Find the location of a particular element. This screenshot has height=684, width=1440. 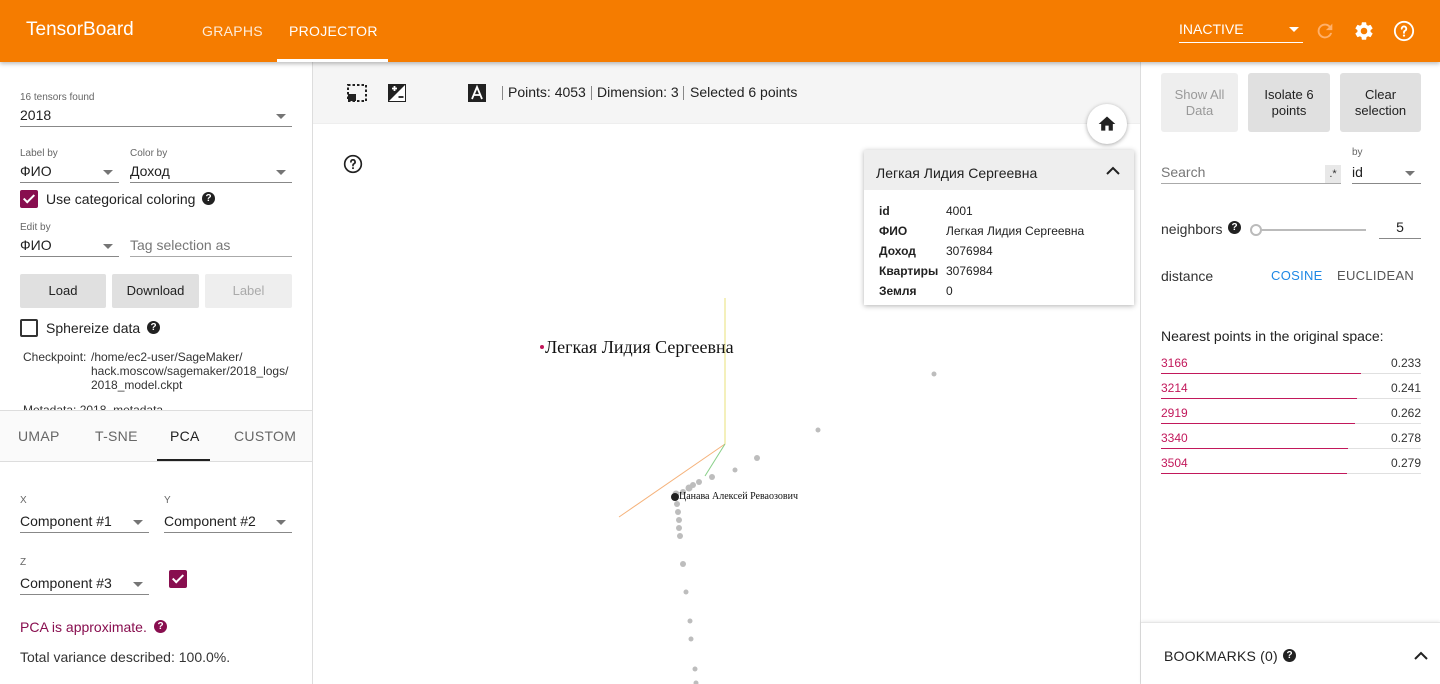

info-key: id is located at coordinates (884, 211).